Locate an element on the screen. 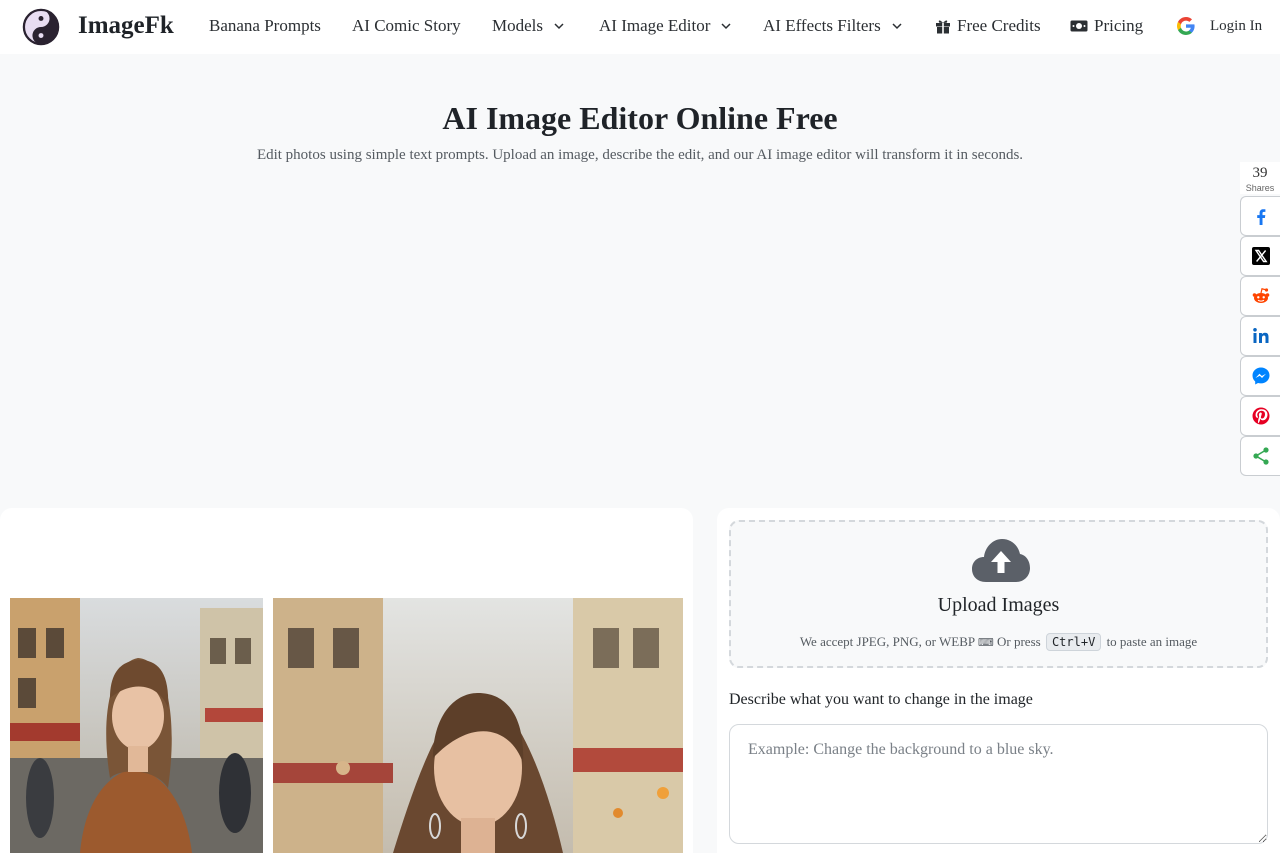 The image size is (1280, 853). nav-banana-prompts: Banana Prompts is located at coordinates (265, 26).